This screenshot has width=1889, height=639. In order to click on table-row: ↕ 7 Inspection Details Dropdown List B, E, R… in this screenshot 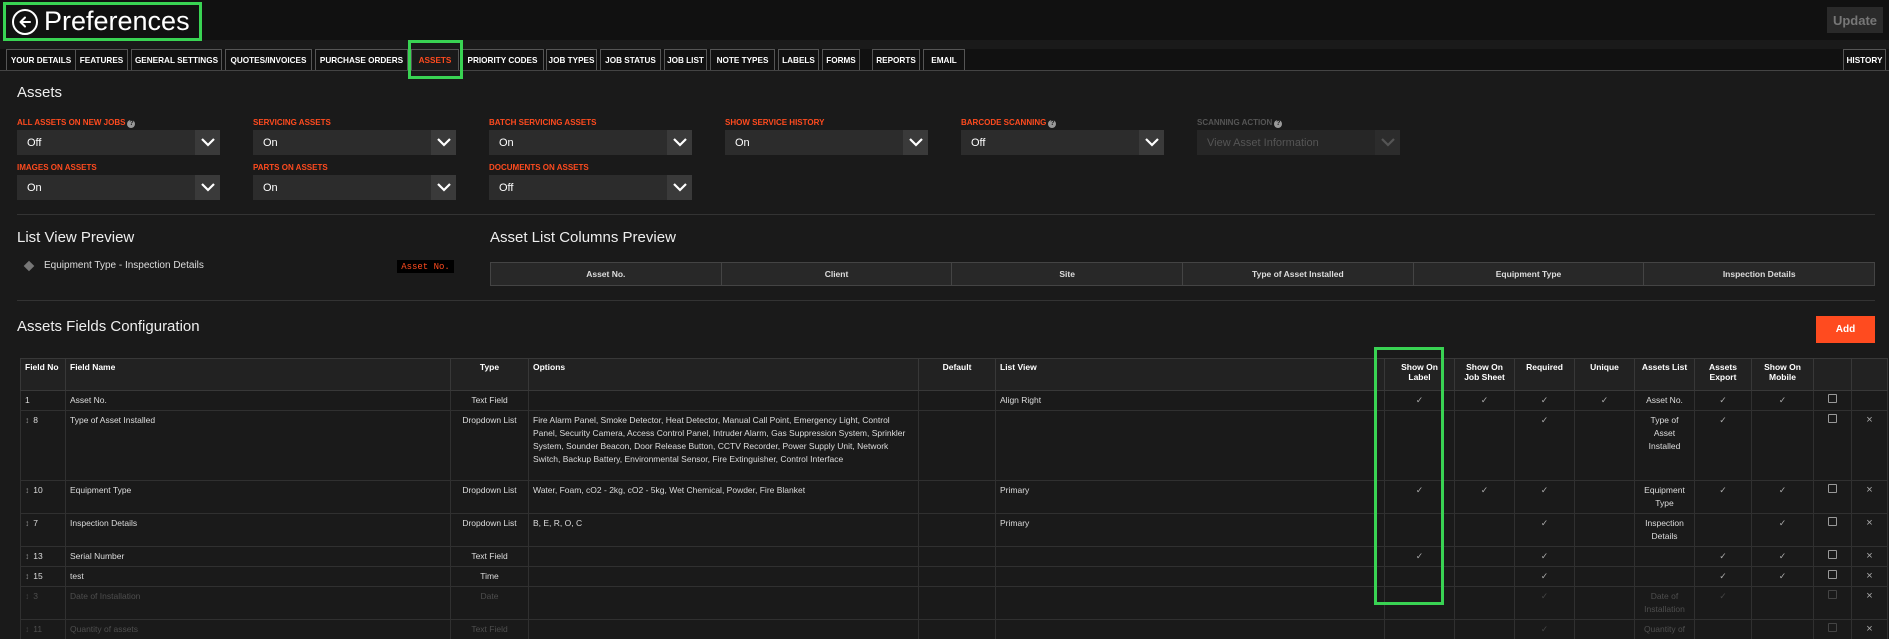, I will do `click(954, 530)`.